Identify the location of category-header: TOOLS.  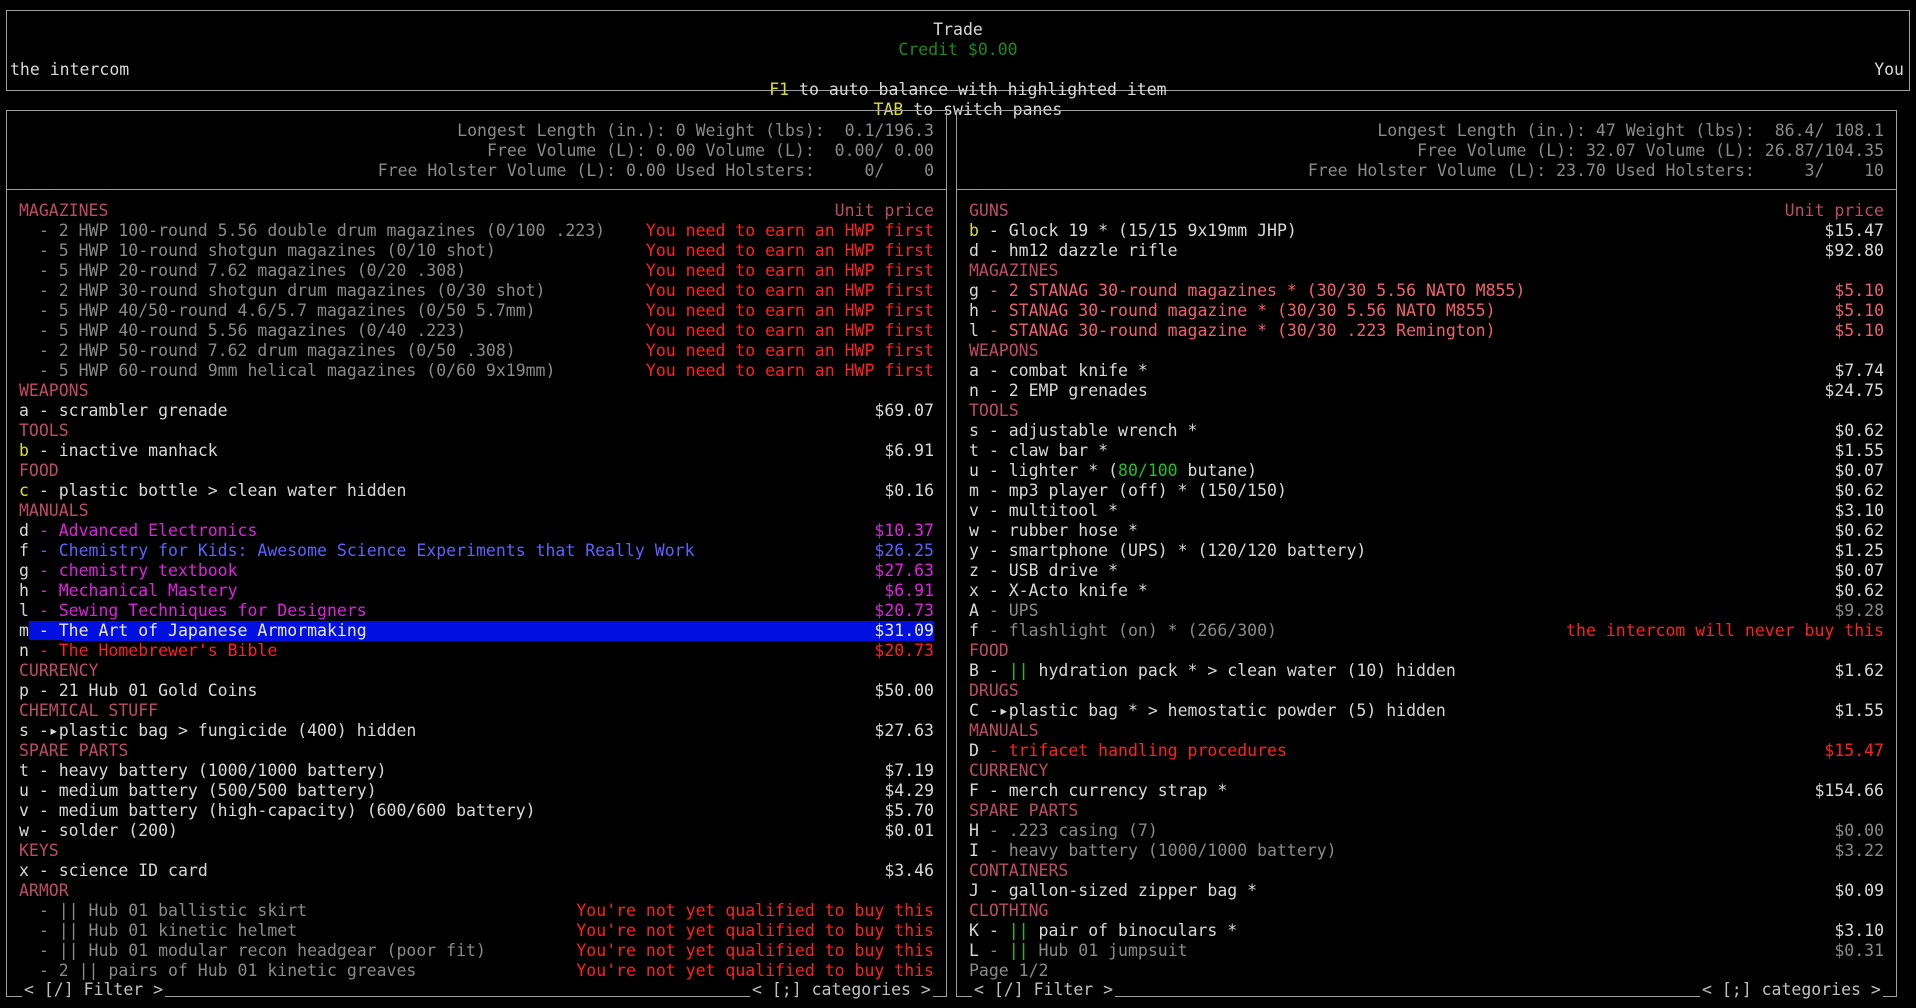
(476, 431).